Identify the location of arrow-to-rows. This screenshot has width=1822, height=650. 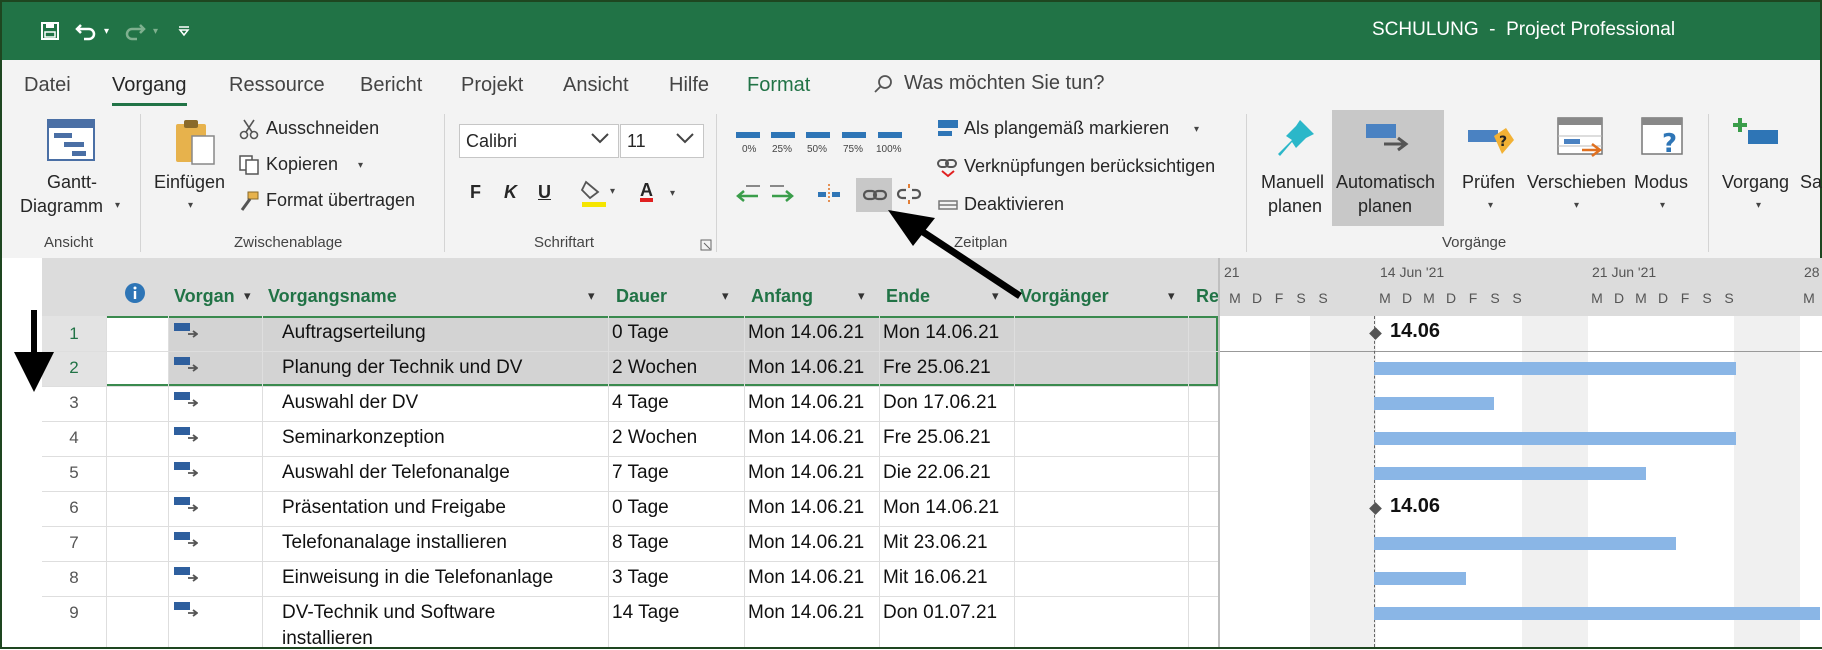
(34, 351).